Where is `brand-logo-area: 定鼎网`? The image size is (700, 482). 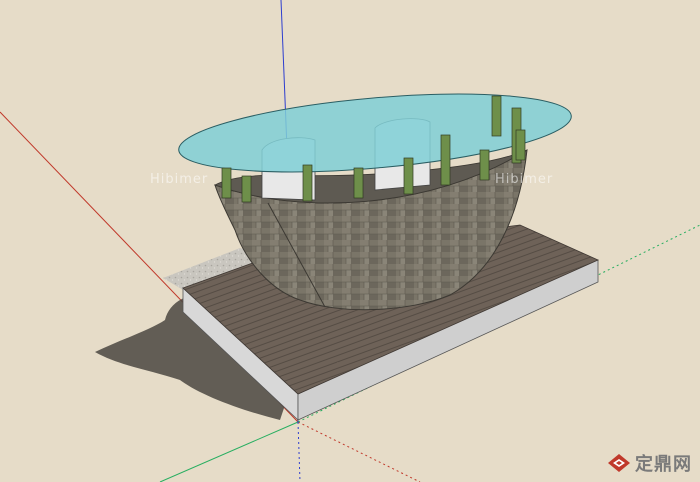
brand-logo-area: 定鼎网 is located at coordinates (649, 463).